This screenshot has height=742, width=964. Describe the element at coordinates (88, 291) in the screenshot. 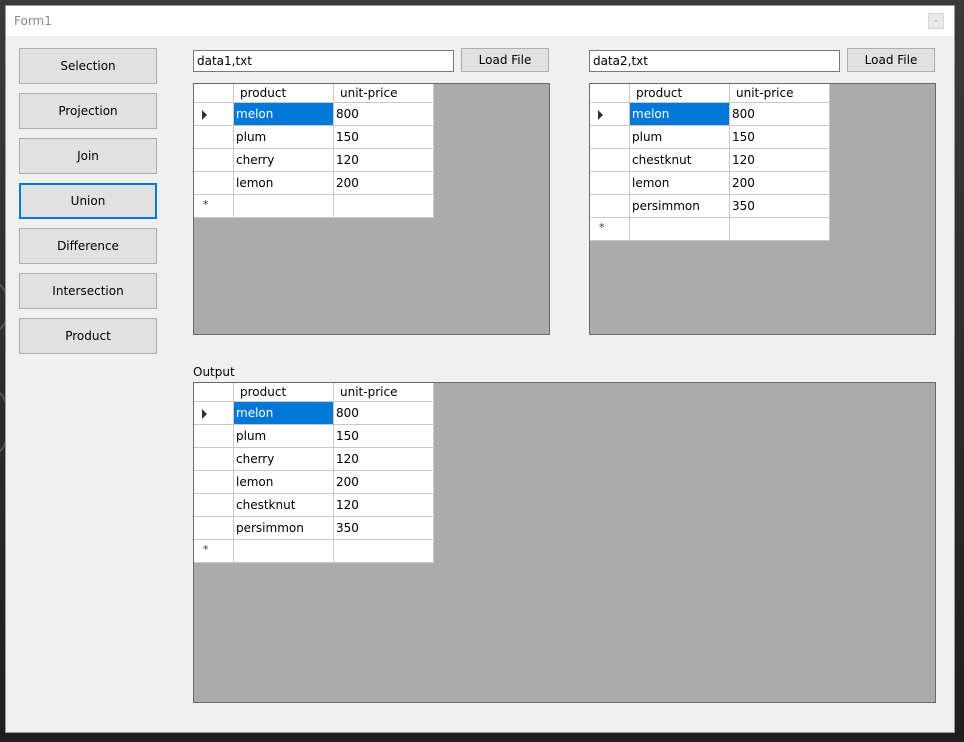

I see `intersection-button: Intersection` at that location.